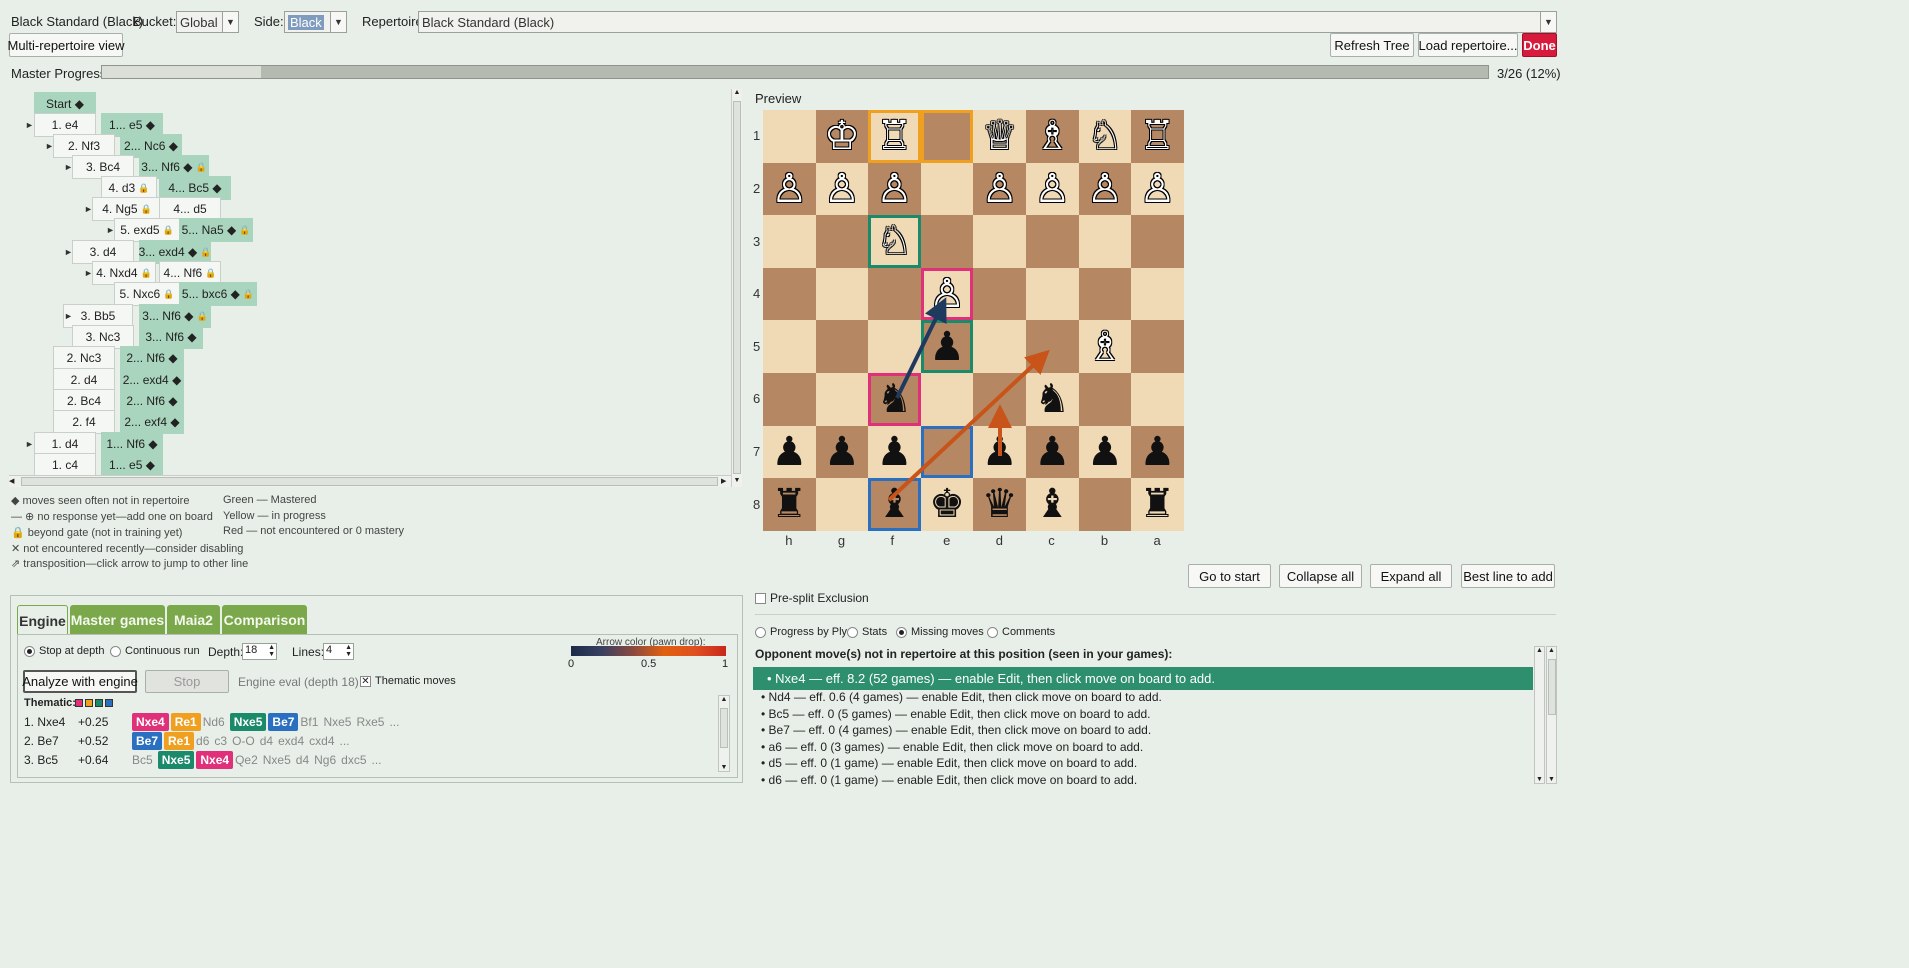  I want to click on tree-move-node: 5... Na5 ◆ 🔒, so click(216, 230).